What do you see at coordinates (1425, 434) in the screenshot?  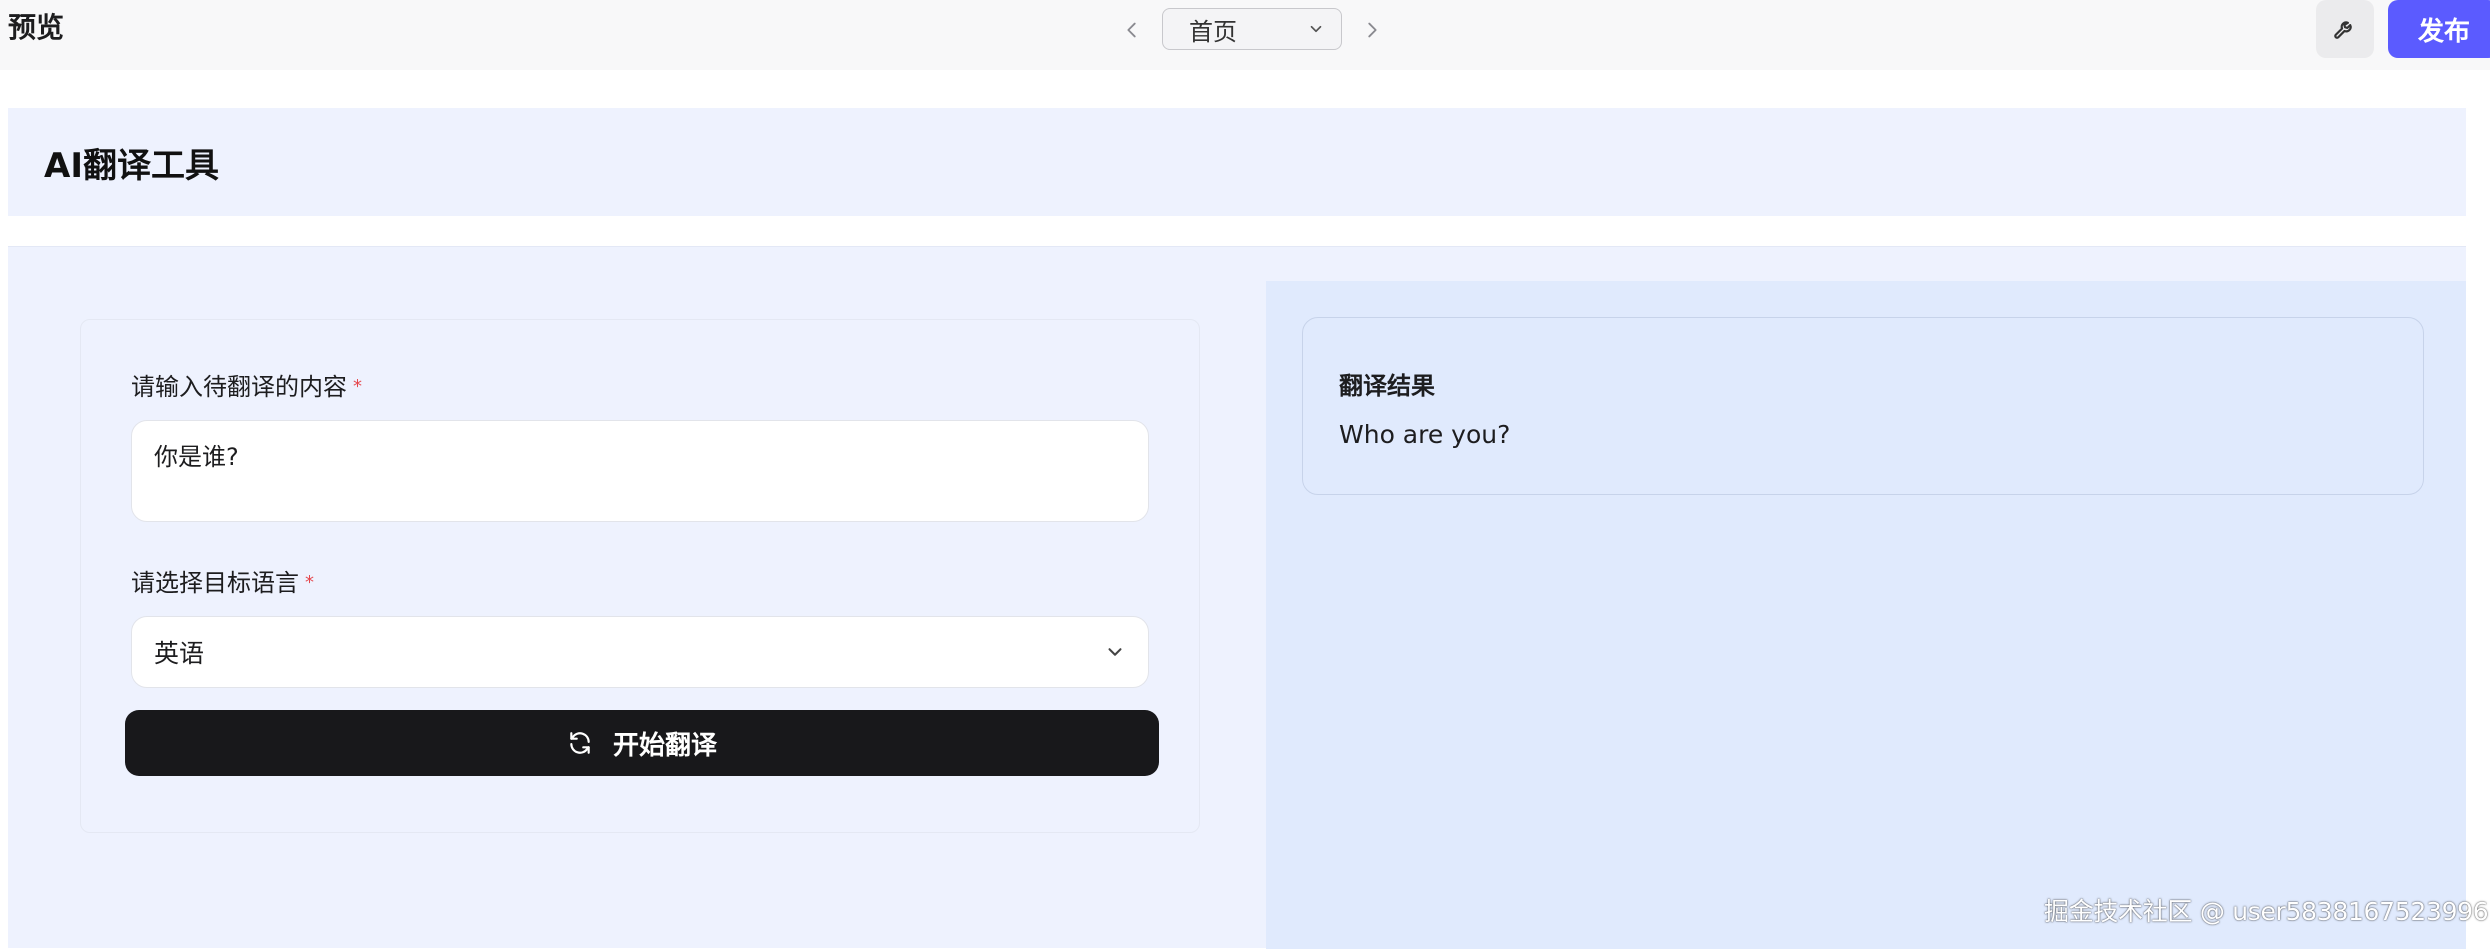 I see `result-text: Who are you?` at bounding box center [1425, 434].